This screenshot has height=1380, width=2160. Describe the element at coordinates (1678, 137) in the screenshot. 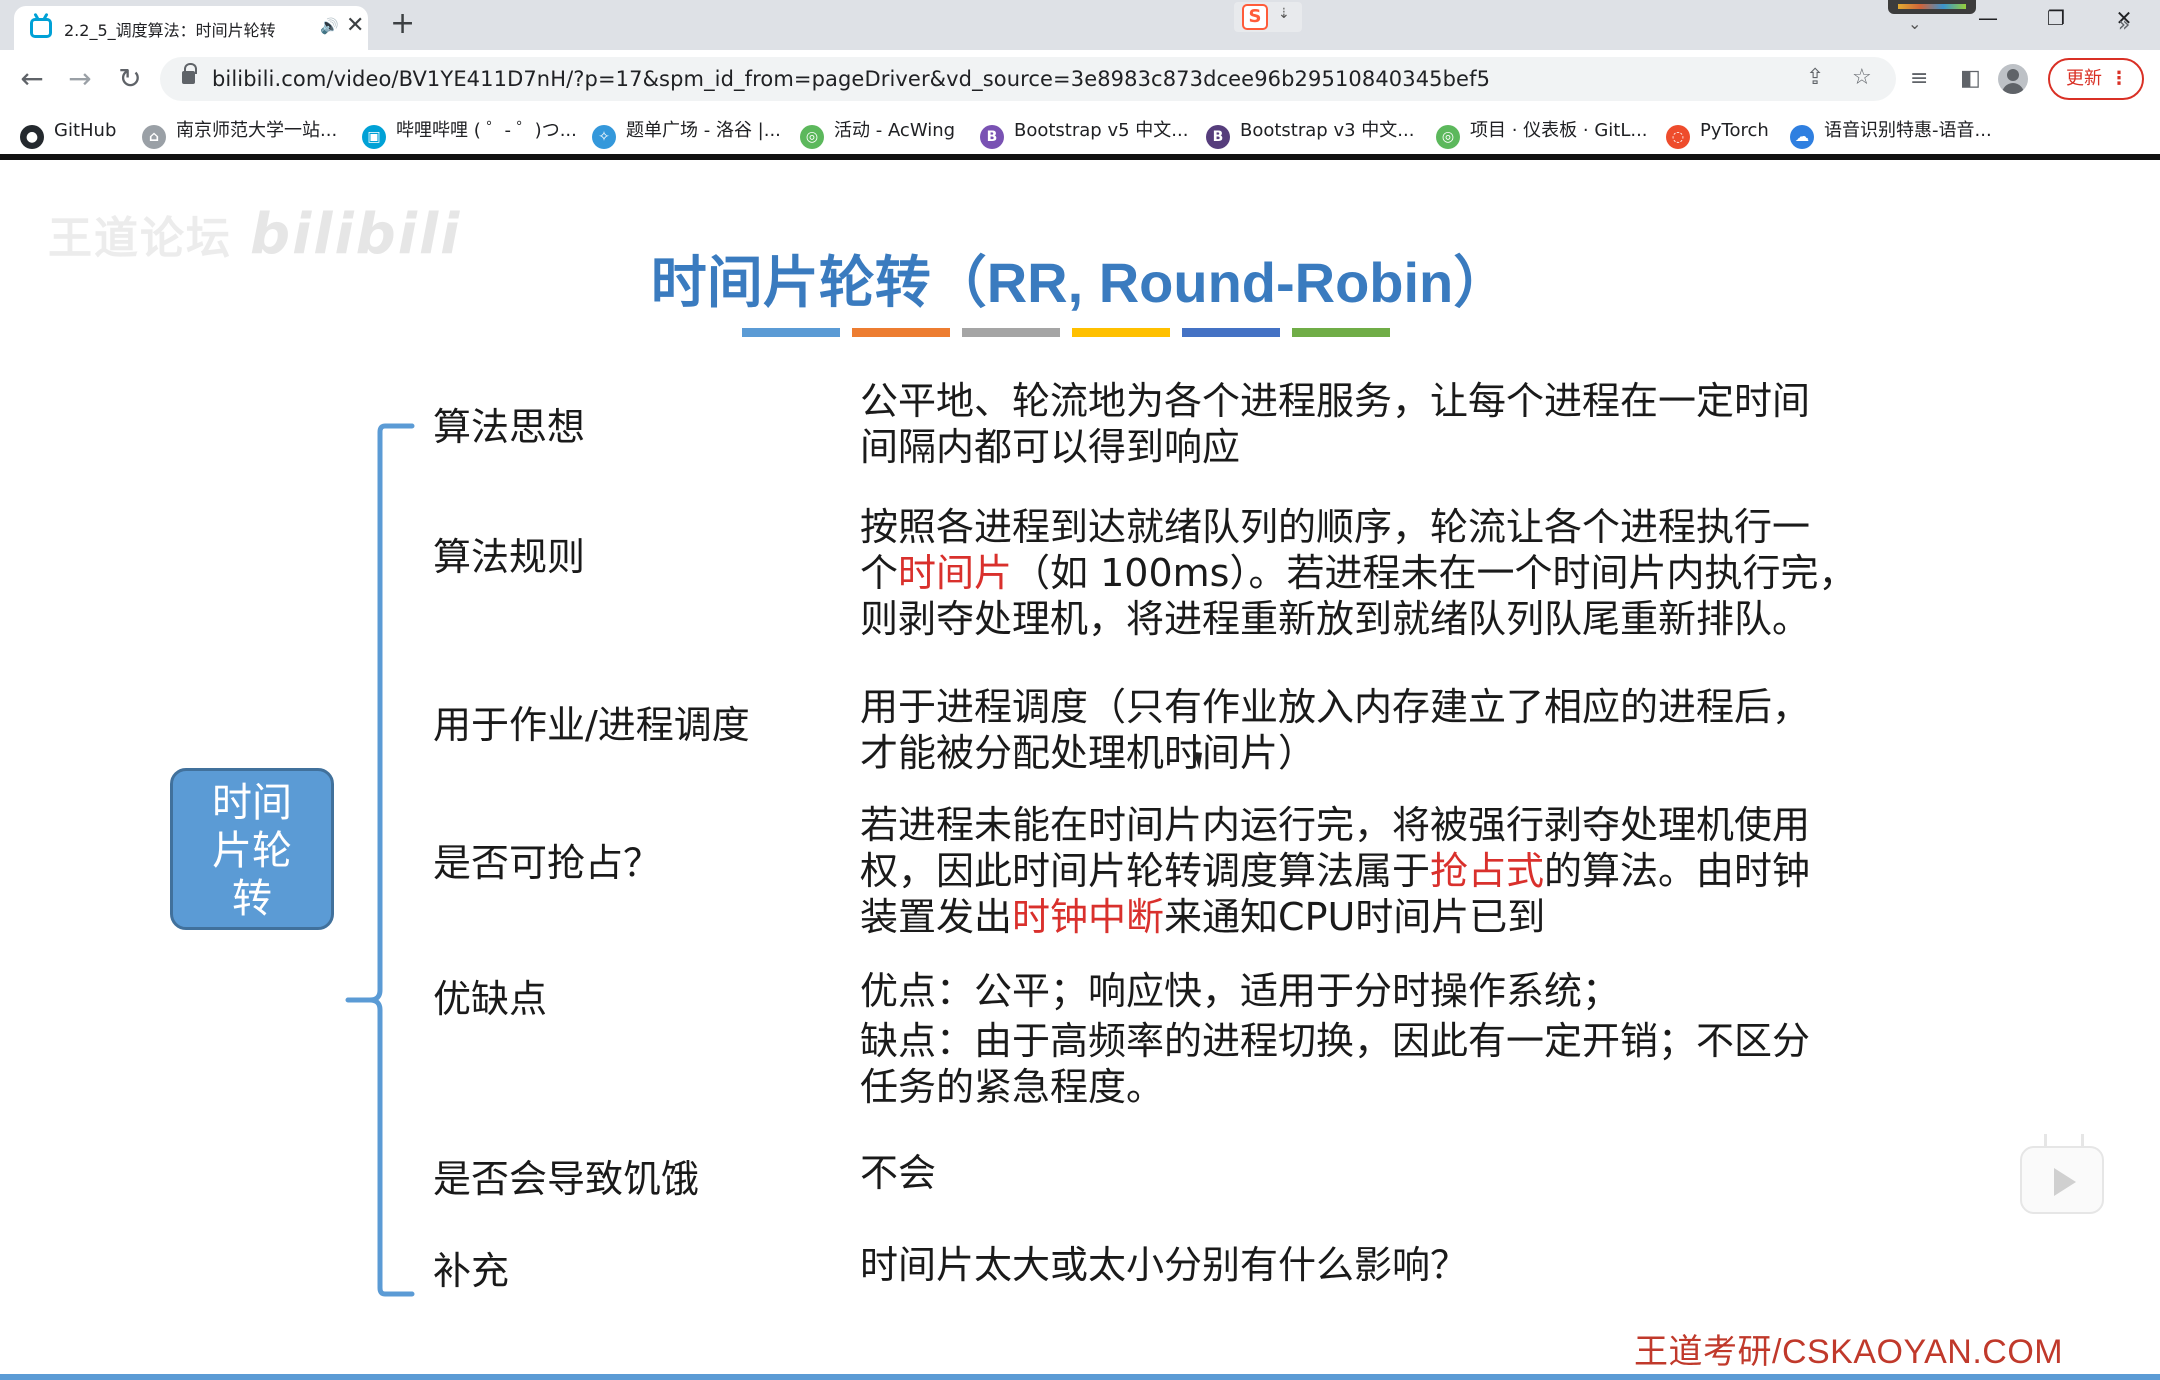

I see `pytorch-icon: ◌` at that location.